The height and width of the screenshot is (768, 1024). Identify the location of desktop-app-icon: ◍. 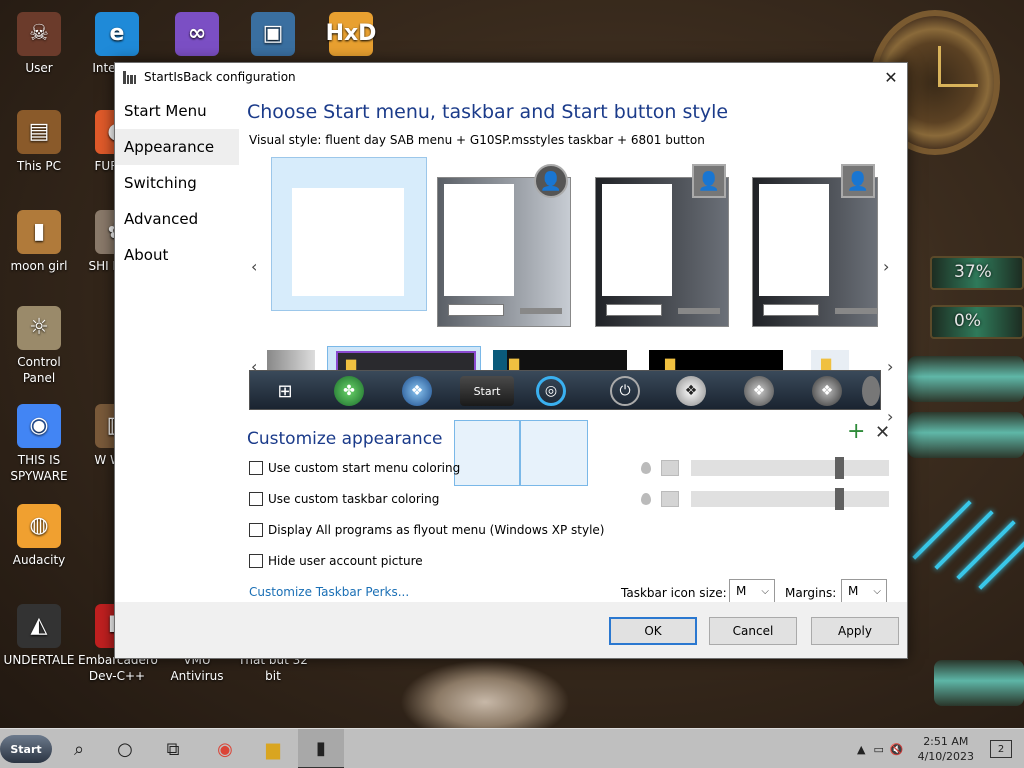
(39, 526).